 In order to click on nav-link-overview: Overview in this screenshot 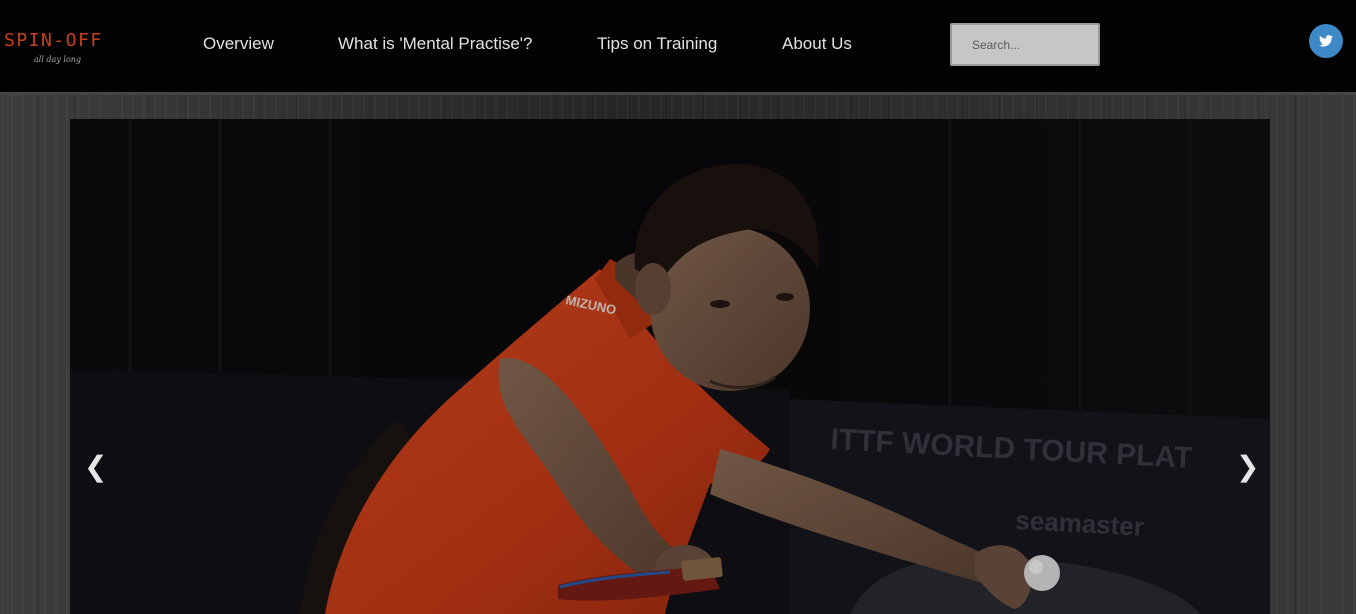, I will do `click(238, 44)`.